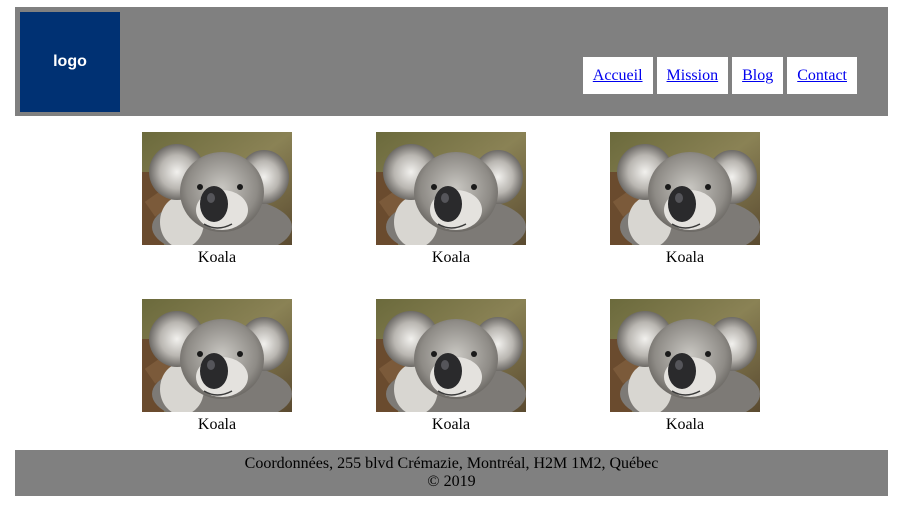 This screenshot has width=912, height=521. I want to click on nav-item-mission: Mission, so click(692, 75).